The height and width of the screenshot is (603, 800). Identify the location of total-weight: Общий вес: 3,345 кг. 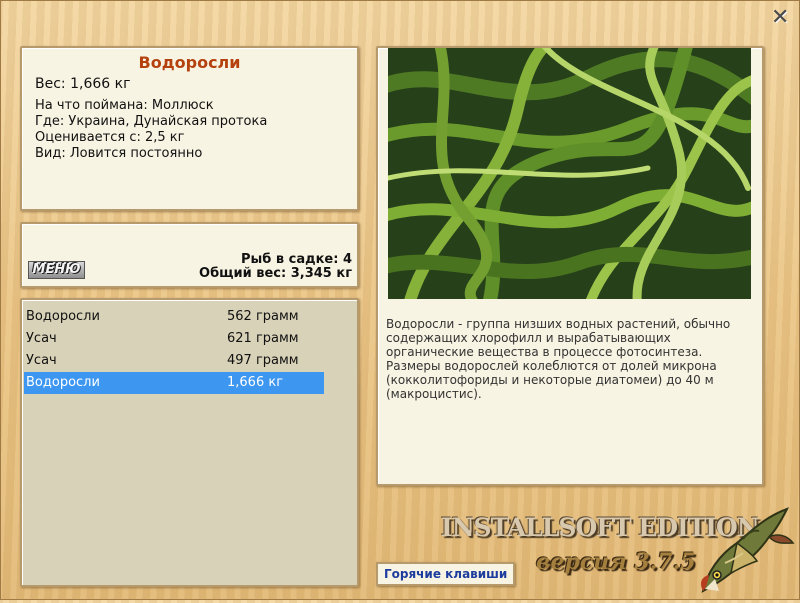
(275, 273).